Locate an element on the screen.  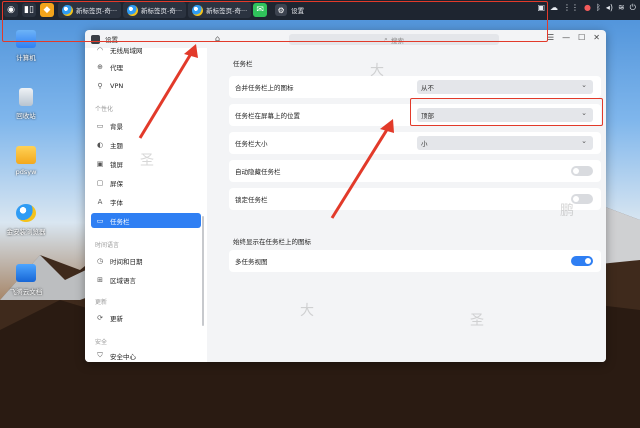
maximize-icon: ☐ is located at coordinates (581, 37).